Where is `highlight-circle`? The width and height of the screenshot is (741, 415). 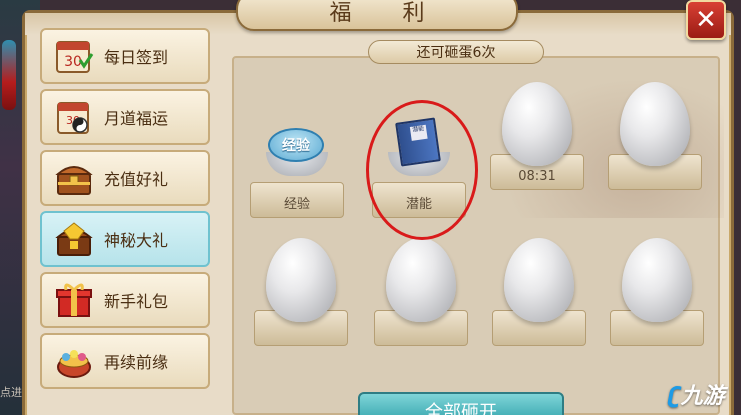 highlight-circle is located at coordinates (422, 170).